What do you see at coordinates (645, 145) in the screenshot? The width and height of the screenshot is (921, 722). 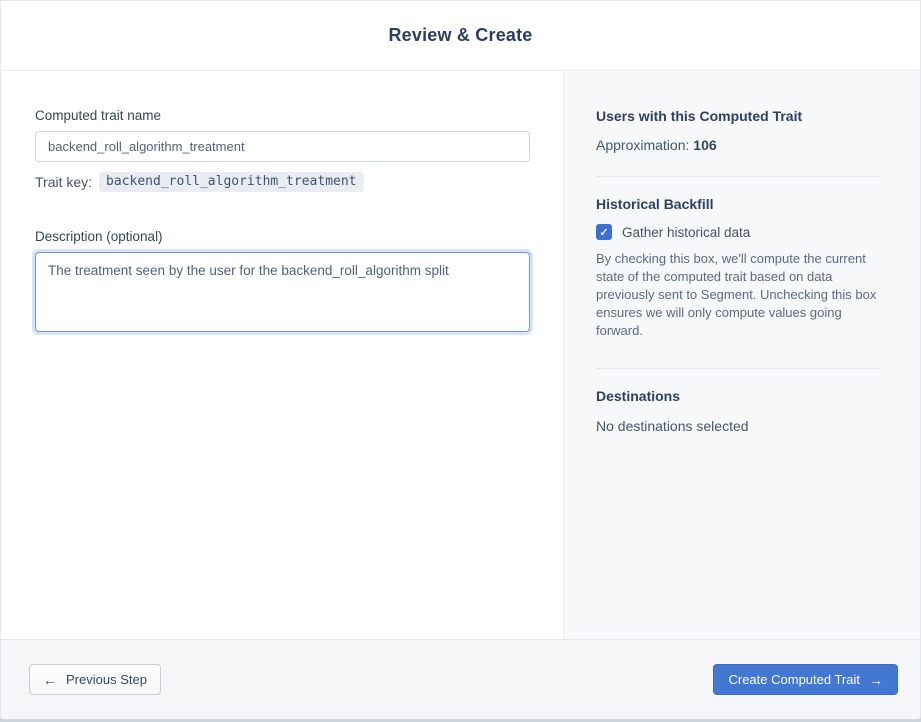 I see `approximation-label: Approximation:` at bounding box center [645, 145].